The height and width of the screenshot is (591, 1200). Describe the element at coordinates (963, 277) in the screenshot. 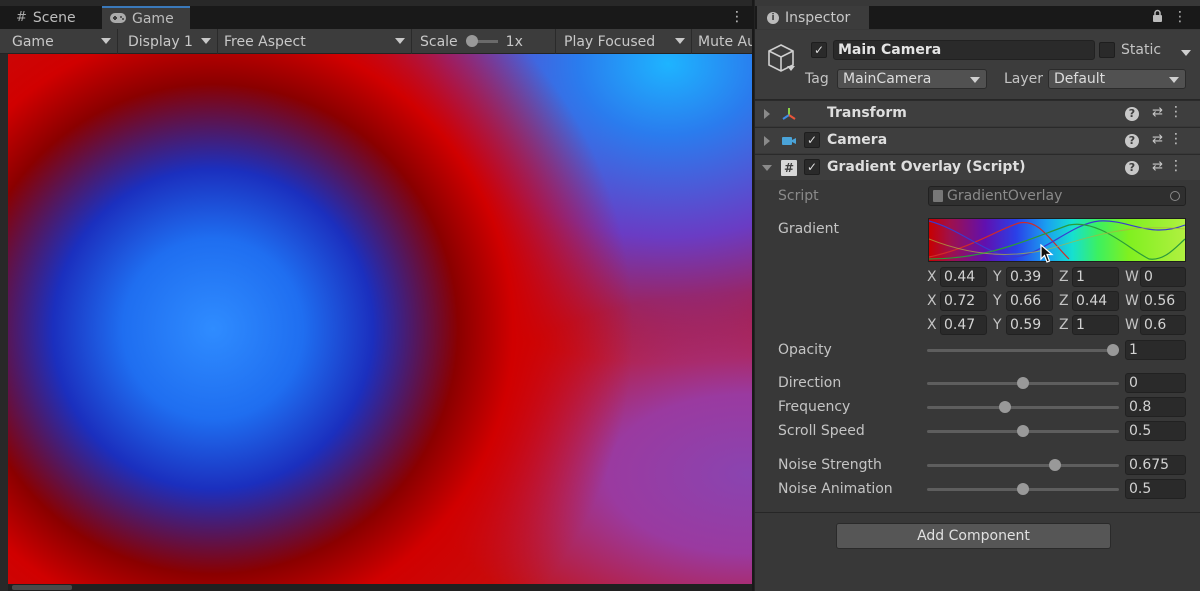

I see `vector-x-field: 0.44` at that location.